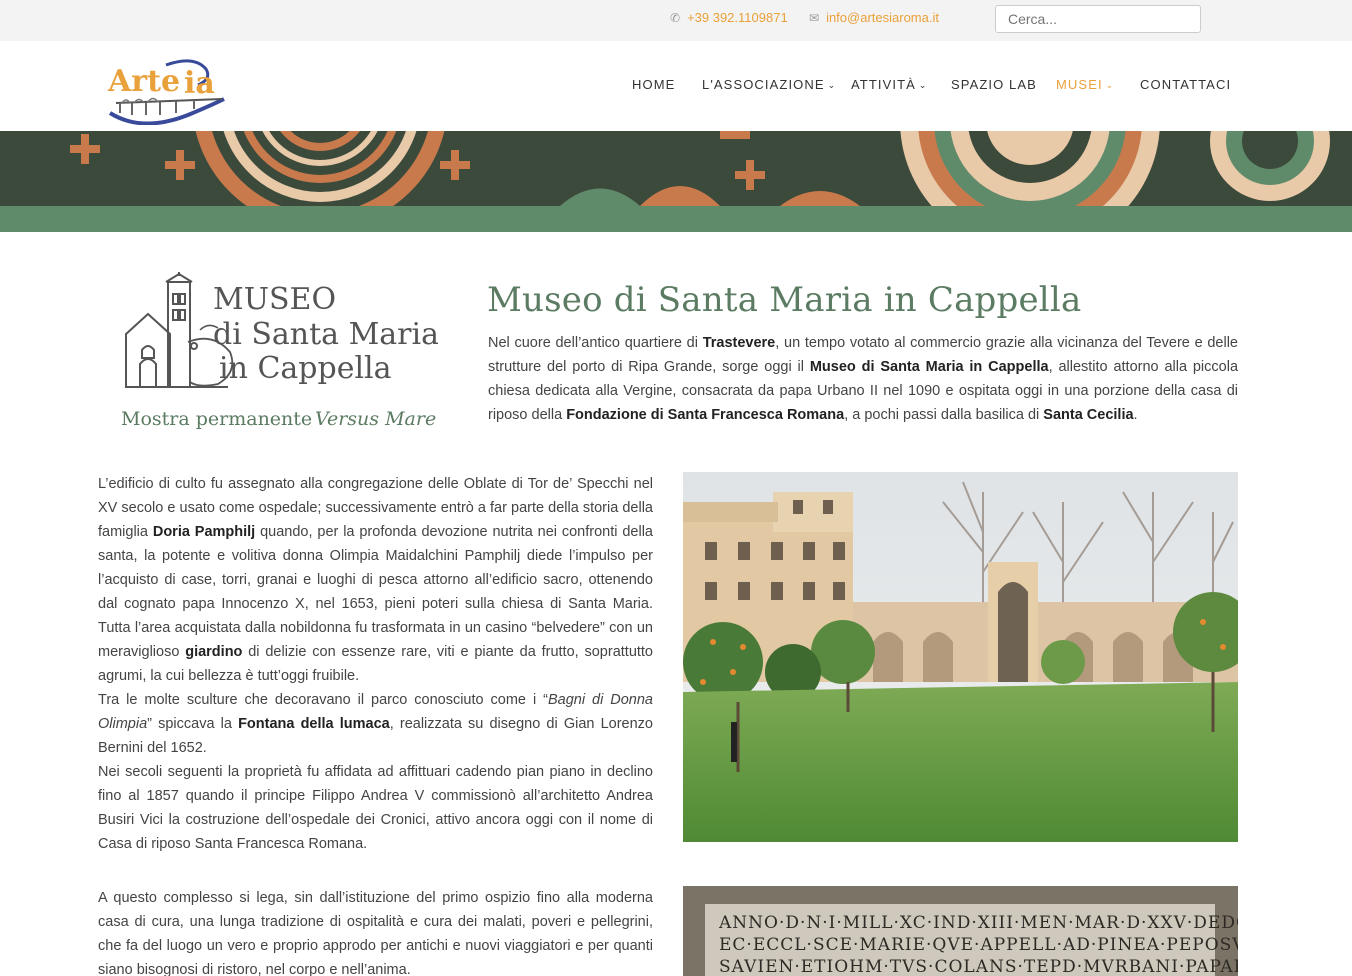  Describe the element at coordinates (305, 368) in the screenshot. I see `museum-logo-line3: in Cappella` at that location.